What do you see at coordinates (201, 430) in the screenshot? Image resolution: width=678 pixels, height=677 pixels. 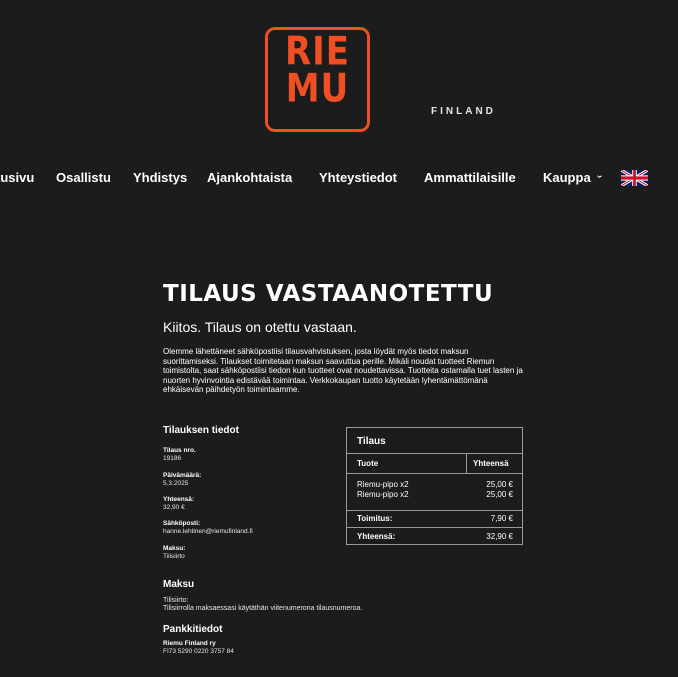 I see `order-details-heading: Tilauksen tiedot` at bounding box center [201, 430].